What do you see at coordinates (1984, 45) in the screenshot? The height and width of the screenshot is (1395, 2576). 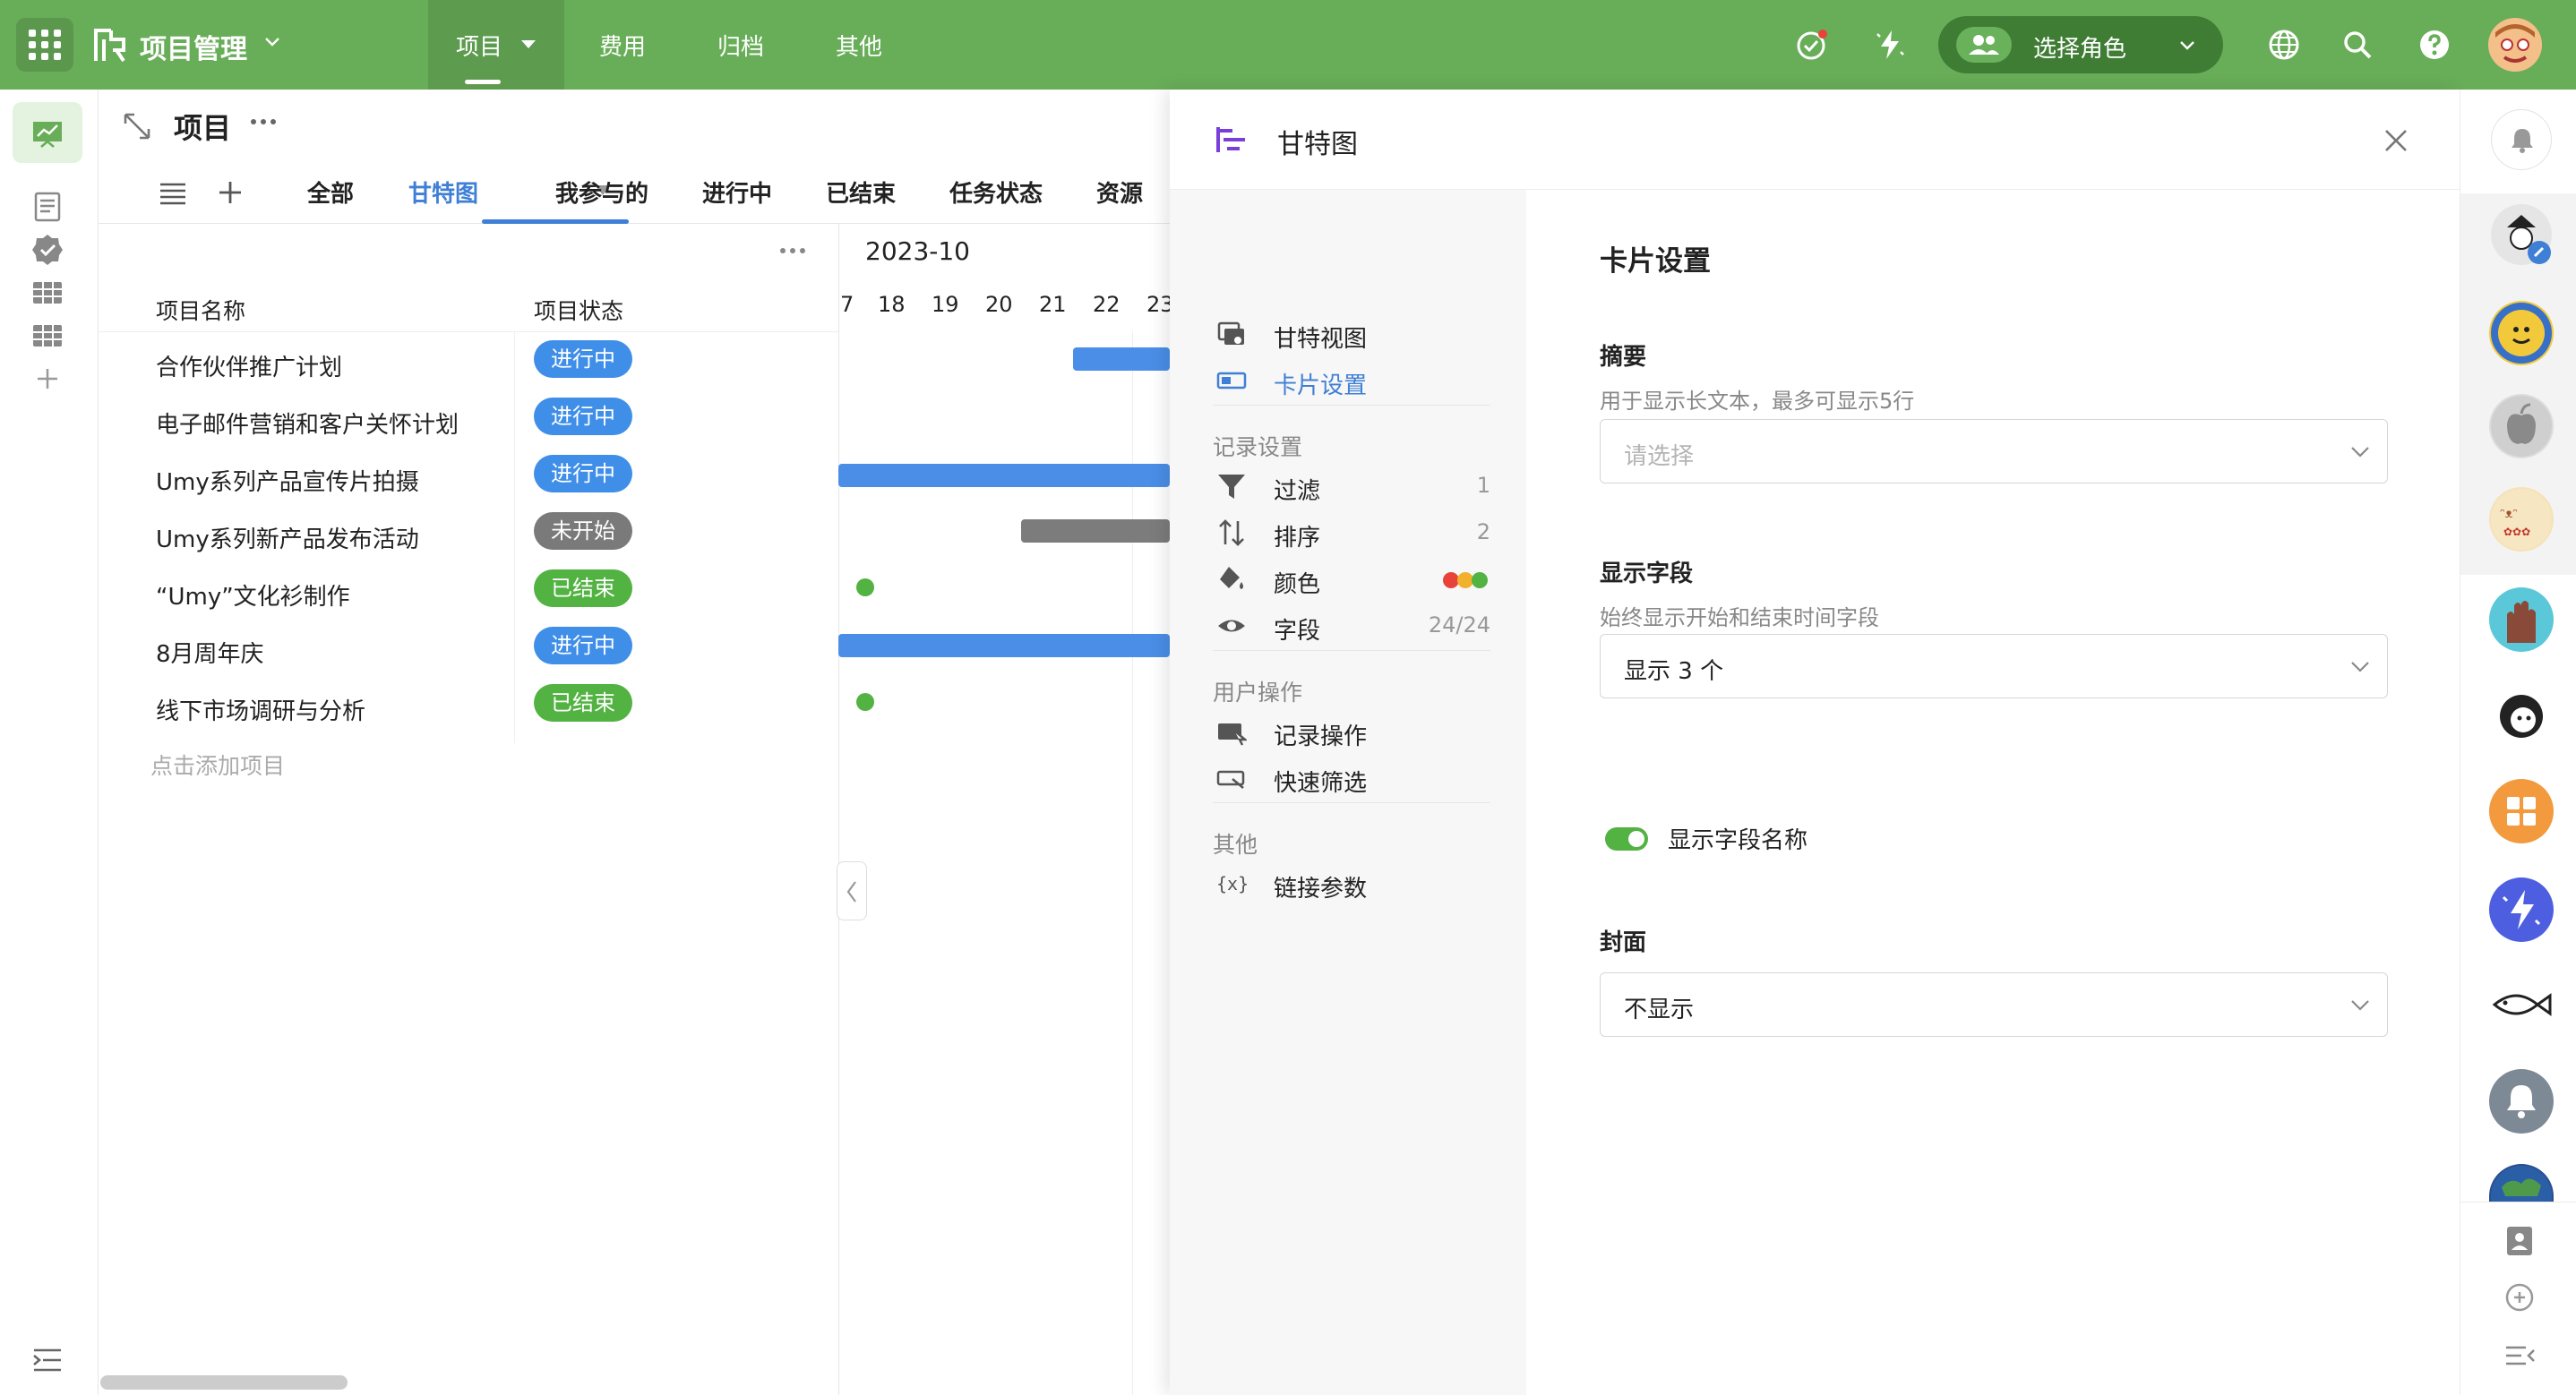 I see `people-icon` at bounding box center [1984, 45].